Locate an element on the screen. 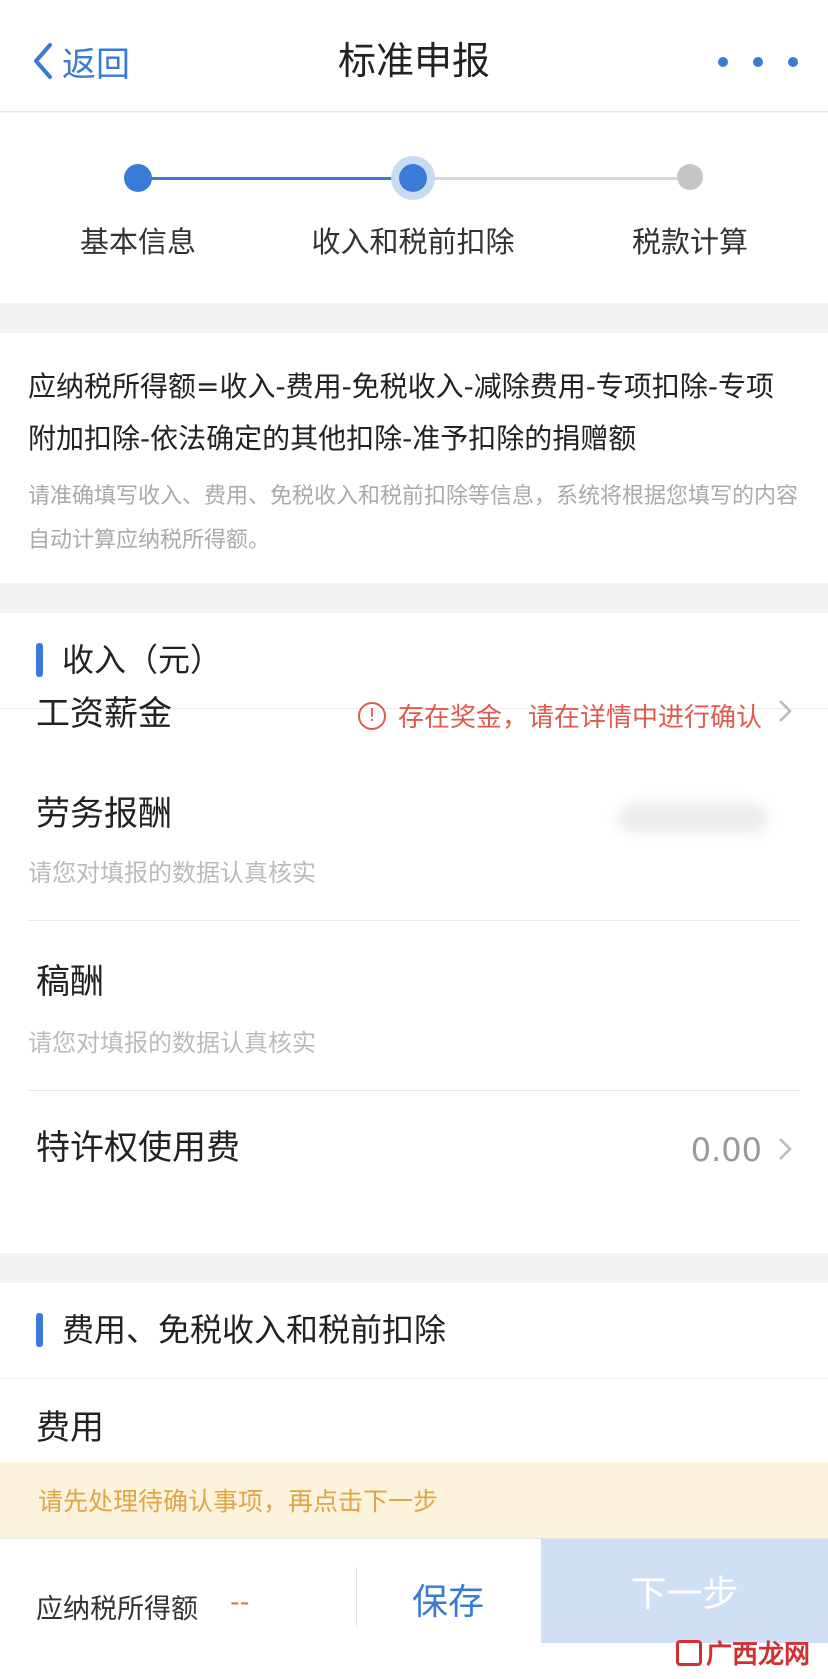  step-label-income: 收入和税前扣除 is located at coordinates (413, 242).